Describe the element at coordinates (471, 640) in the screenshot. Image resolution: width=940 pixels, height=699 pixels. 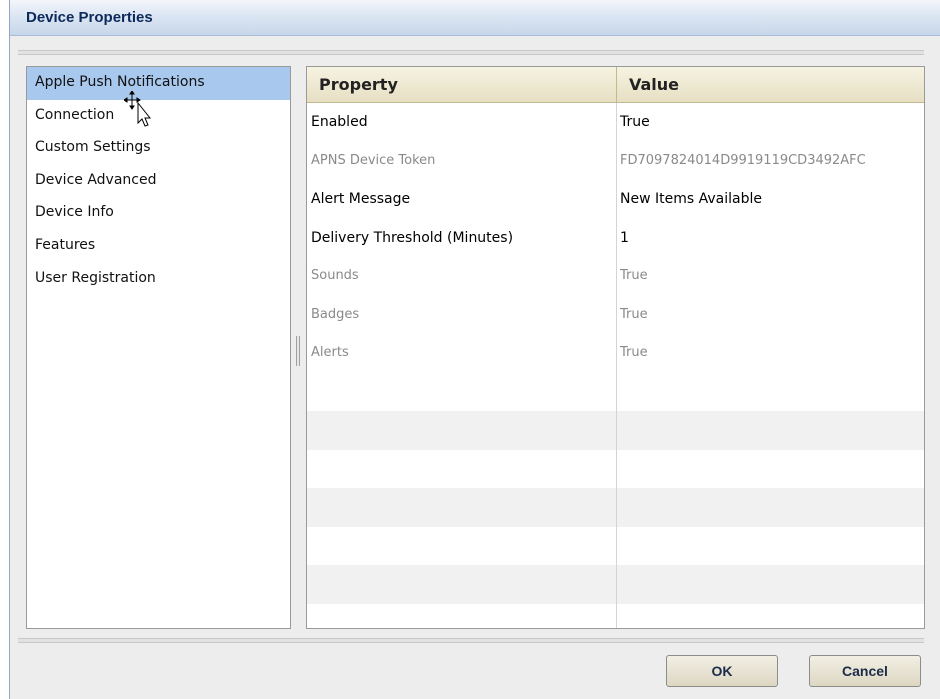
I see `bottom-divider` at that location.